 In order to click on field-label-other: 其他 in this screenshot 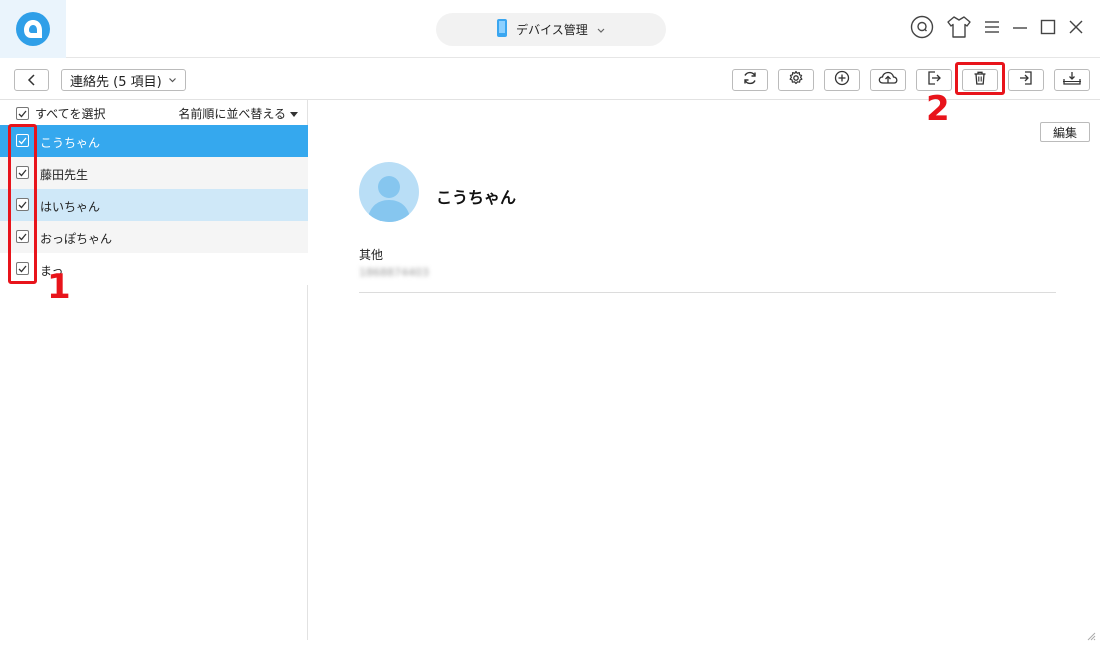, I will do `click(371, 255)`.